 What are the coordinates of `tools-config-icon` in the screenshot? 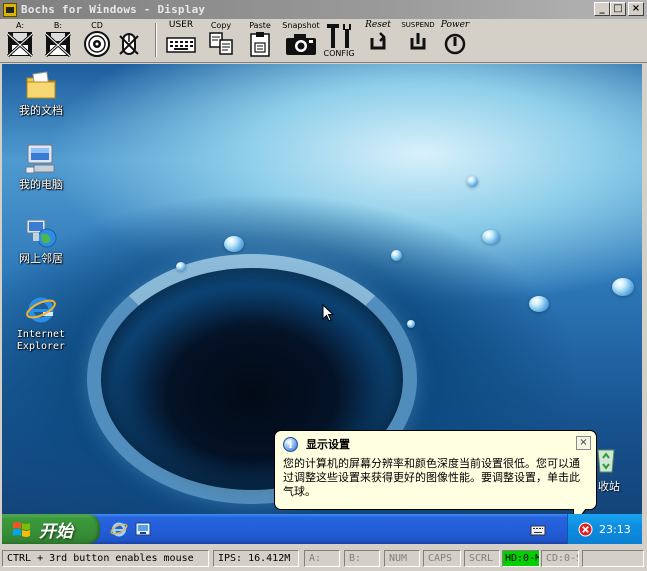 It's located at (339, 36).